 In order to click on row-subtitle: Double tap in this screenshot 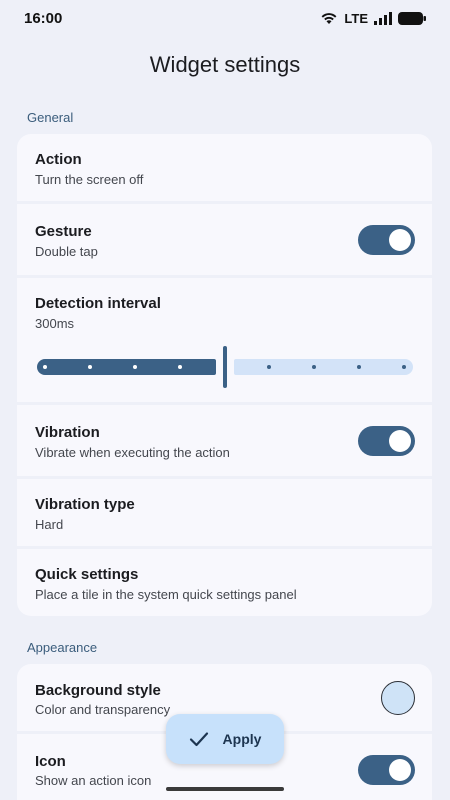, I will do `click(66, 251)`.